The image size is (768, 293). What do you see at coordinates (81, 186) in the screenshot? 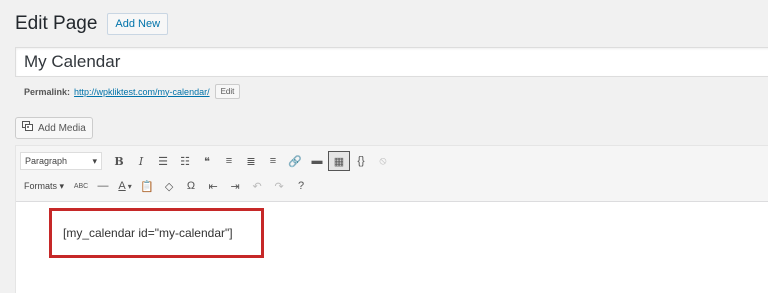
I see `strikethrough-button: ABC` at bounding box center [81, 186].